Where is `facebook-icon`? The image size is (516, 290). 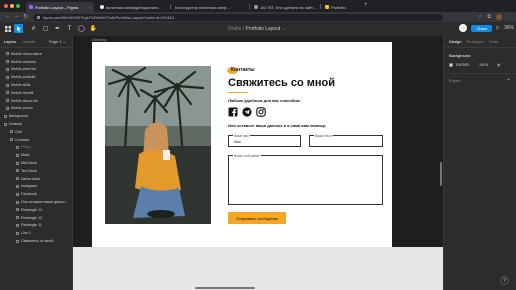
facebook-icon is located at coordinates (233, 112).